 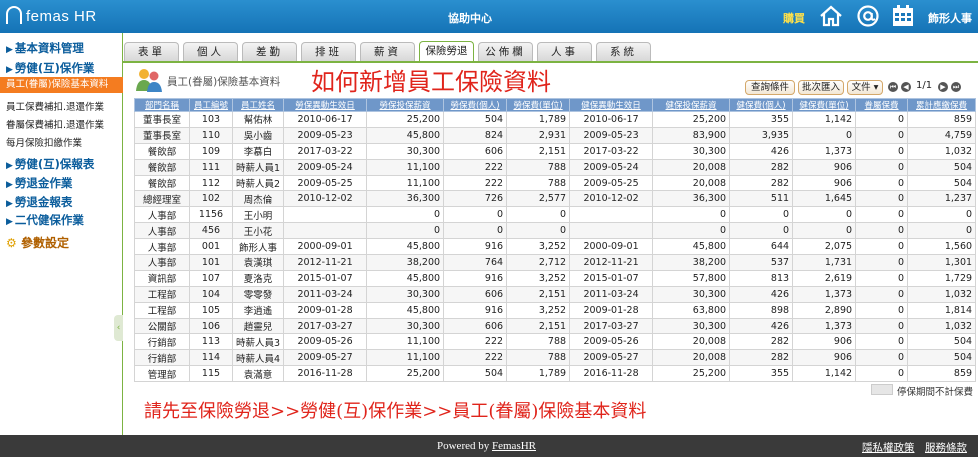 What do you see at coordinates (55, 124) in the screenshot?
I see `sidebar-item-4: 眷屬保費補扣.退還作業` at bounding box center [55, 124].